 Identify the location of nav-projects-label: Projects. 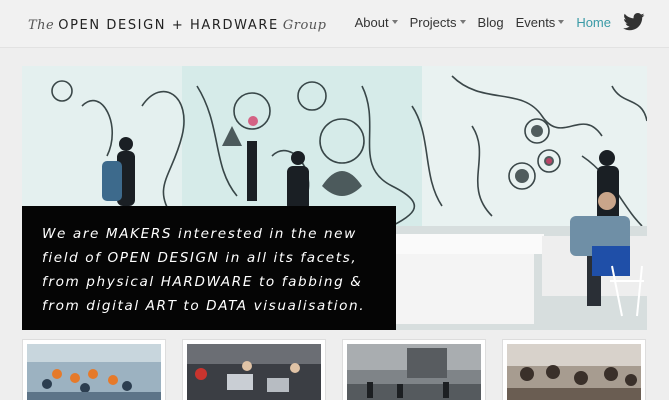
(433, 22).